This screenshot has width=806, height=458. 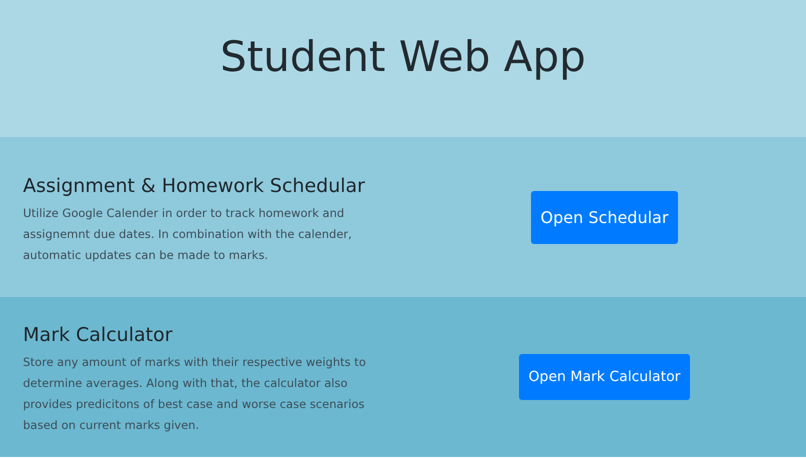 I want to click on page-title: Student Web App, so click(x=403, y=56).